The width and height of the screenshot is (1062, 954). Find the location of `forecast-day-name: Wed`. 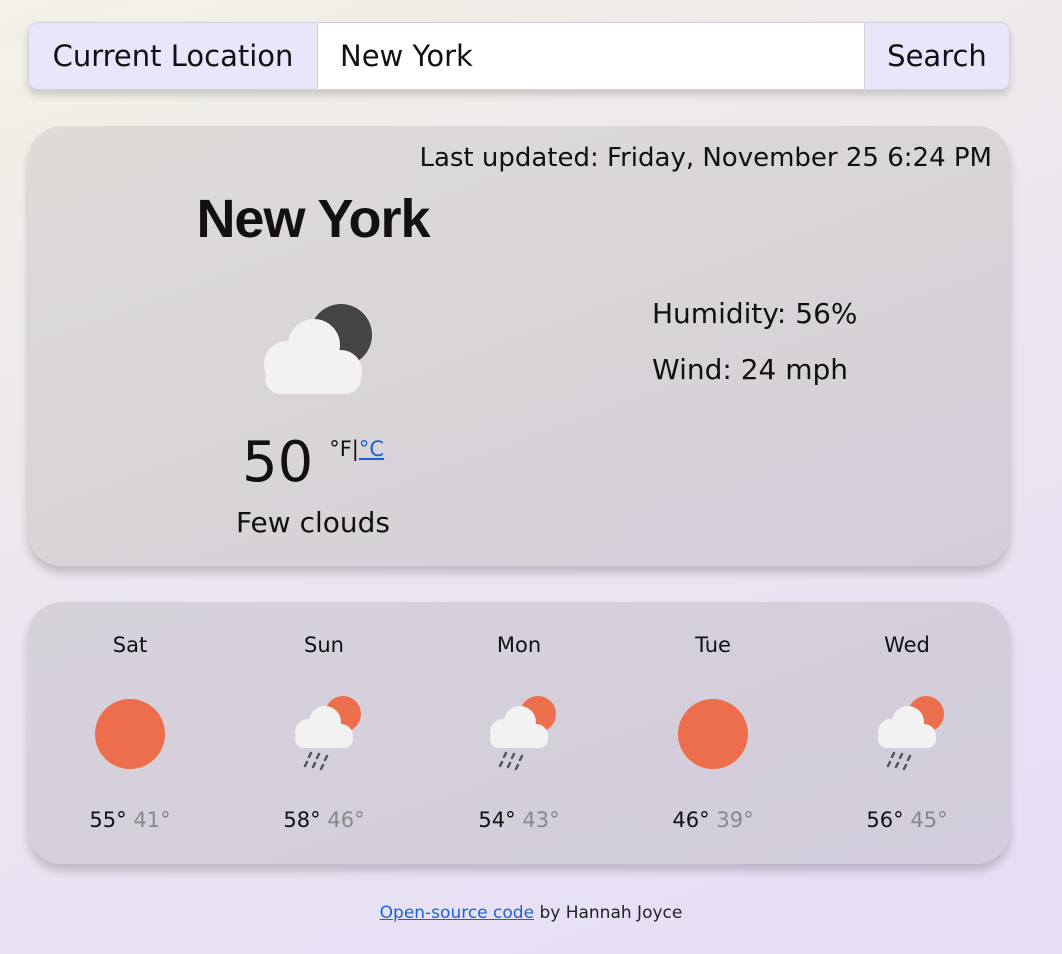

forecast-day-name: Wed is located at coordinates (907, 645).